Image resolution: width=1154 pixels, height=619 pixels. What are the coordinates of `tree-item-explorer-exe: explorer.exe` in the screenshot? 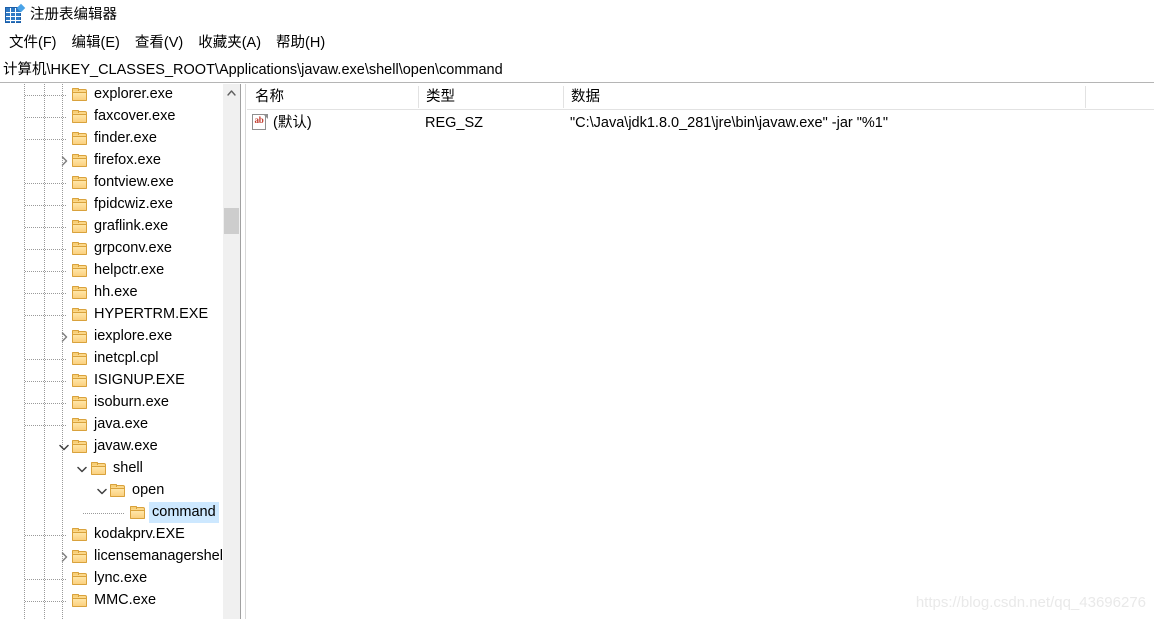 It's located at (120, 95).